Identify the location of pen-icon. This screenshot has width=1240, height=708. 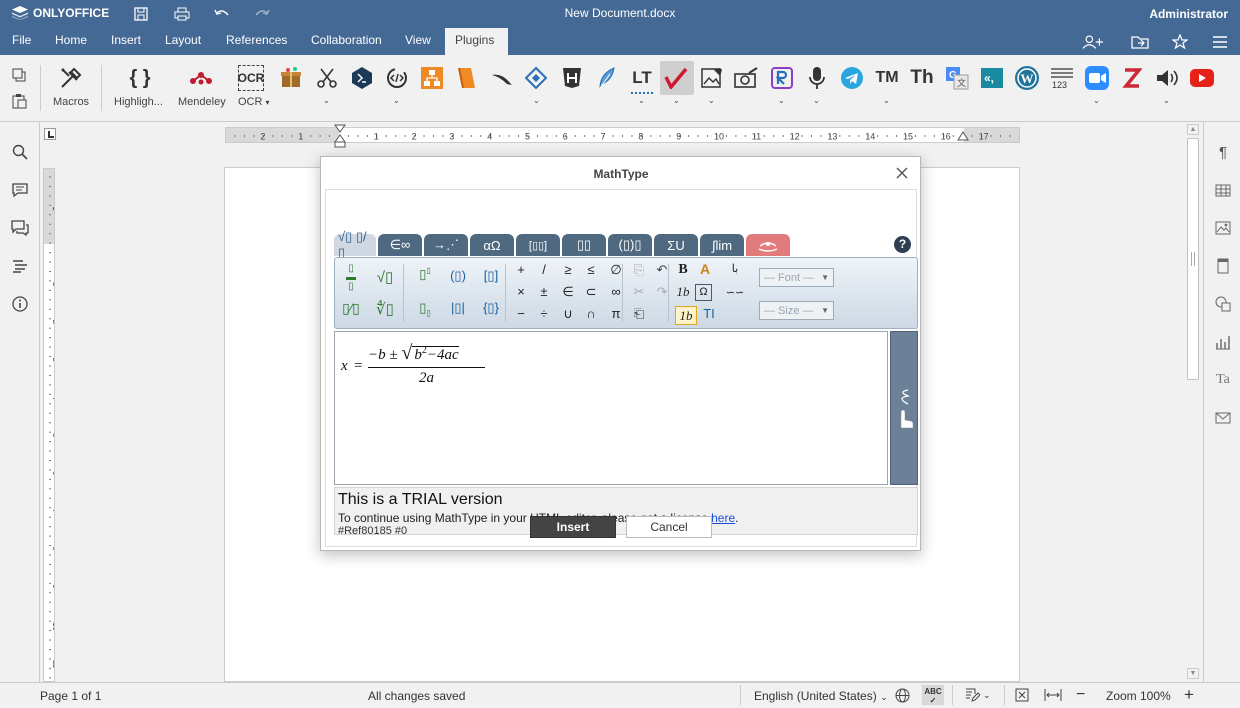
(502, 78).